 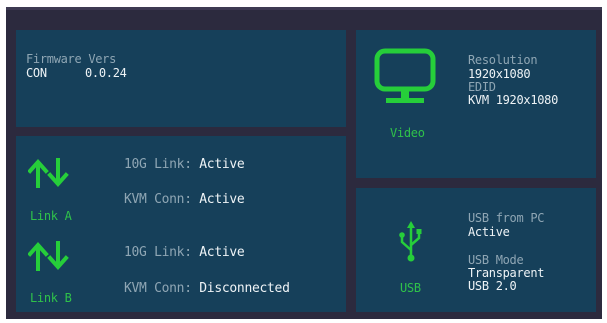 What do you see at coordinates (106, 73) in the screenshot?
I see `firmware-version: 0.0.24` at bounding box center [106, 73].